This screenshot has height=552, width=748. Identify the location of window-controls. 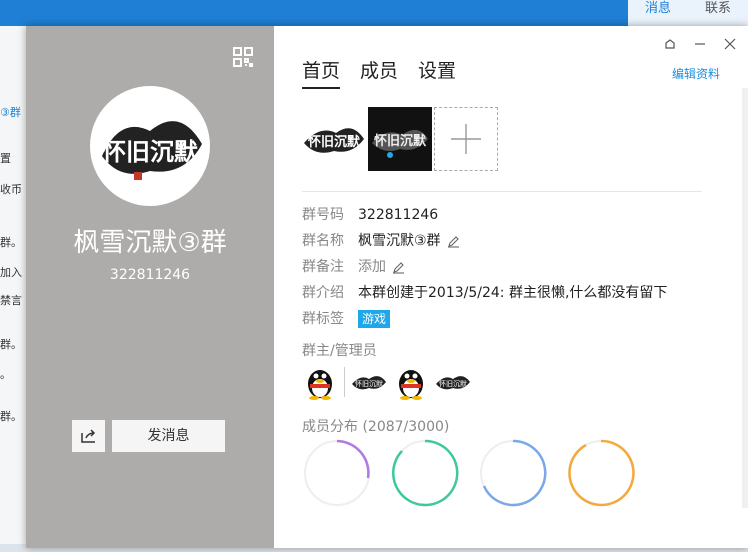
(700, 44).